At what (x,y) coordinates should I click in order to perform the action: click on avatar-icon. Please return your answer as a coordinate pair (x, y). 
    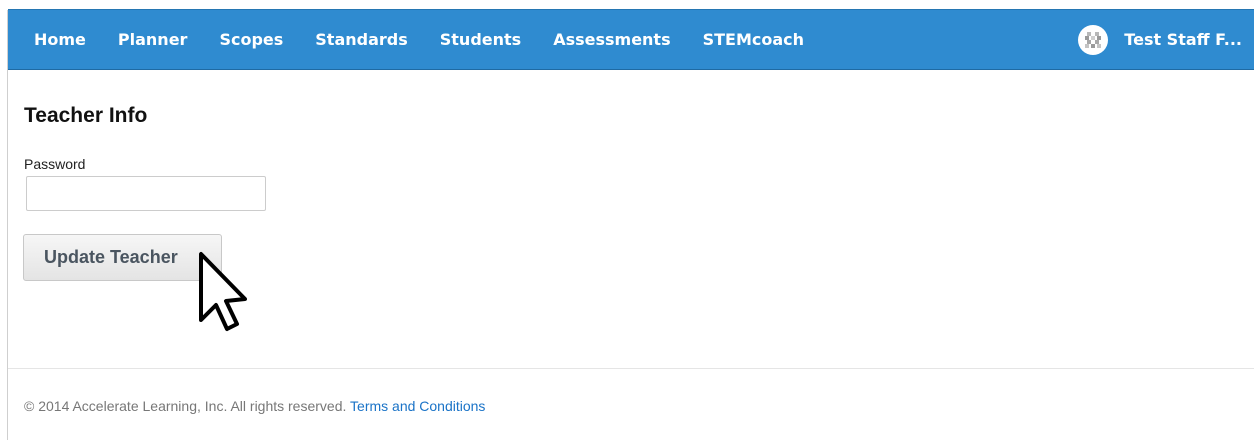
    Looking at the image, I should click on (1093, 39).